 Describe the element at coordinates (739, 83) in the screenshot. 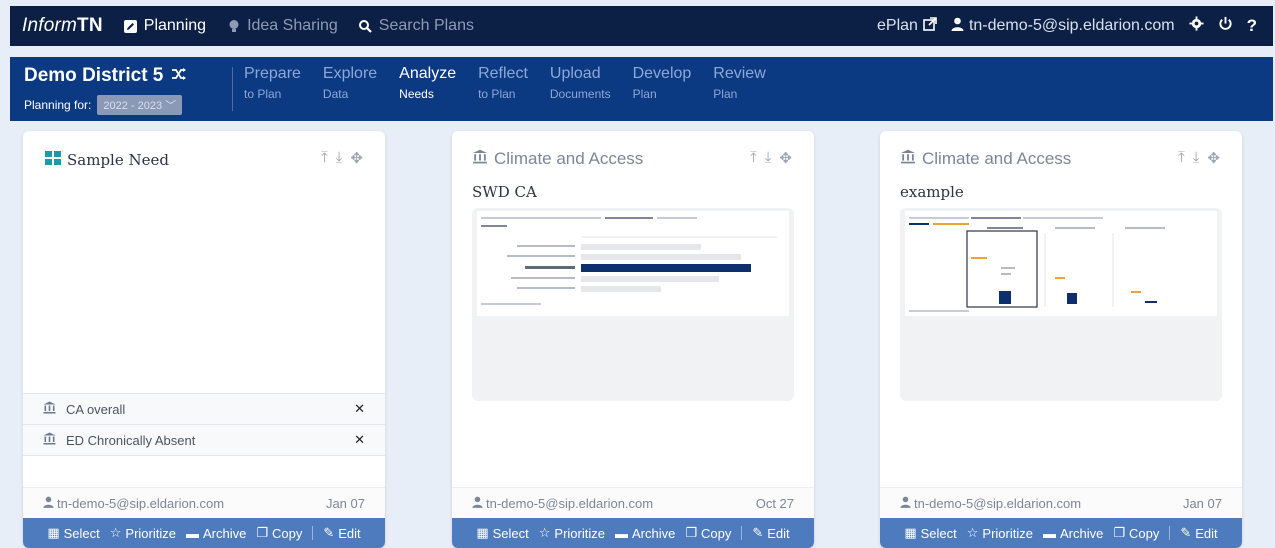

I see `step-review: Review Plan` at that location.